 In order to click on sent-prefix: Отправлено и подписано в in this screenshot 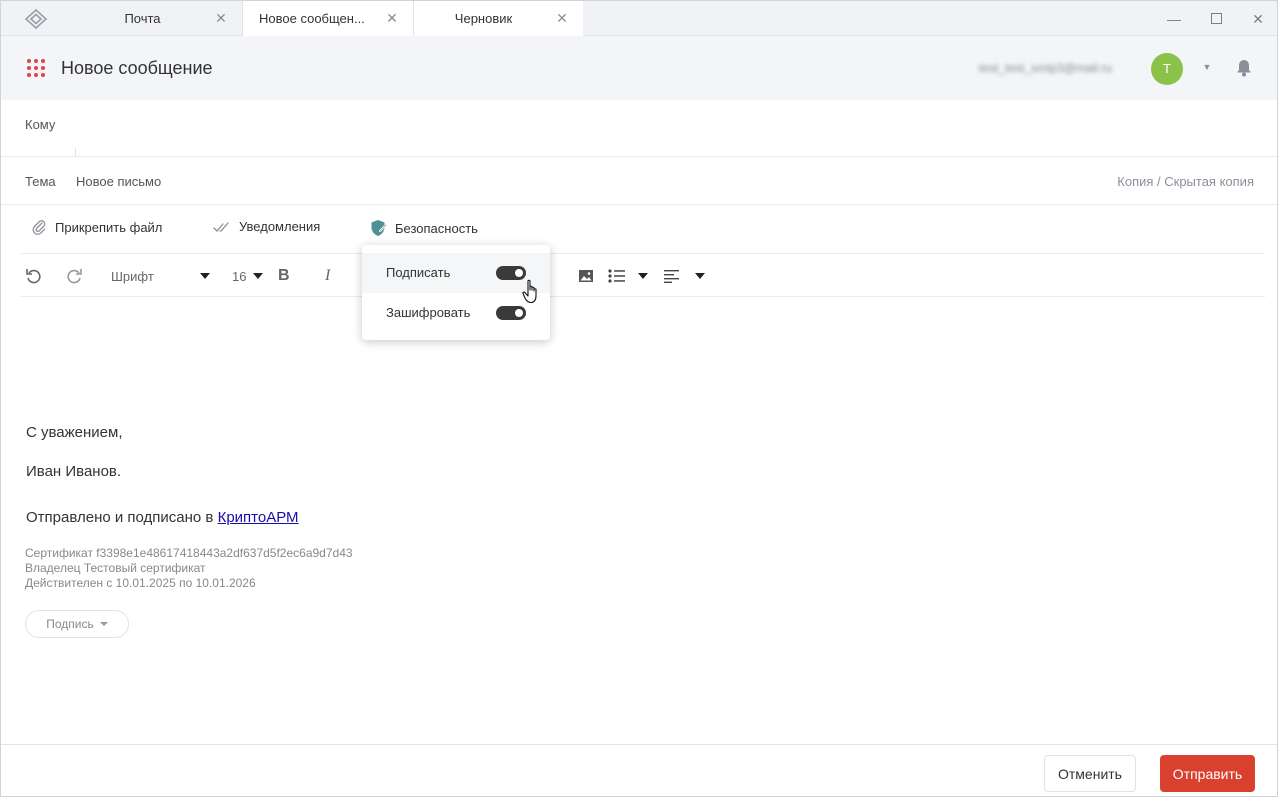, I will do `click(122, 517)`.